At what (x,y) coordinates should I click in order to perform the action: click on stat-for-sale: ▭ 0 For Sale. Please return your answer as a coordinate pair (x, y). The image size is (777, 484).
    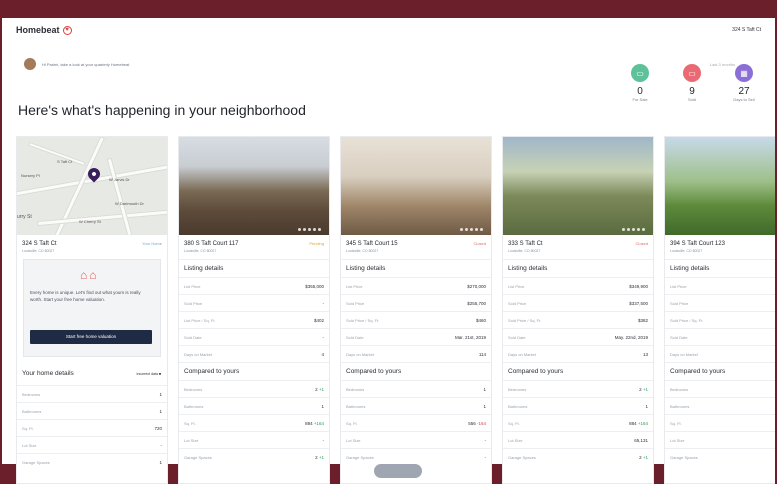
    Looking at the image, I should click on (640, 80).